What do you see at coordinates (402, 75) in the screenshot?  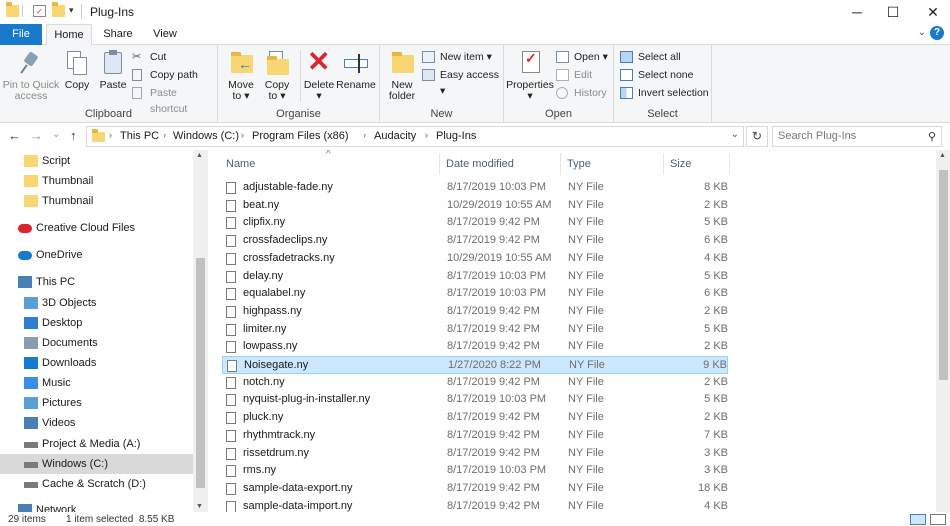 I see `new-folder-button: New folder` at bounding box center [402, 75].